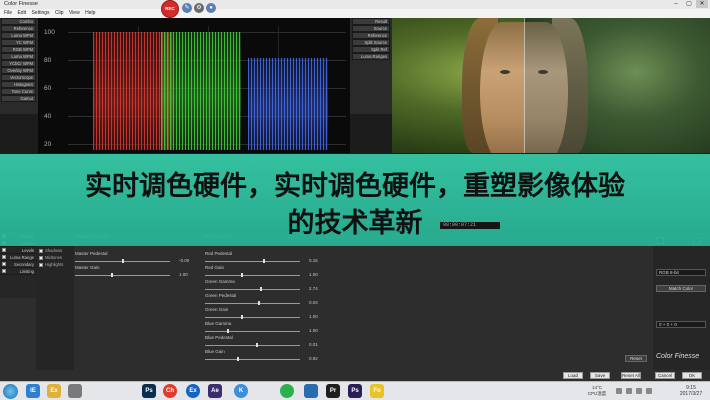 This screenshot has height=400, width=710. I want to click on nav-vectorscope: Vectorscope, so click(18, 77).